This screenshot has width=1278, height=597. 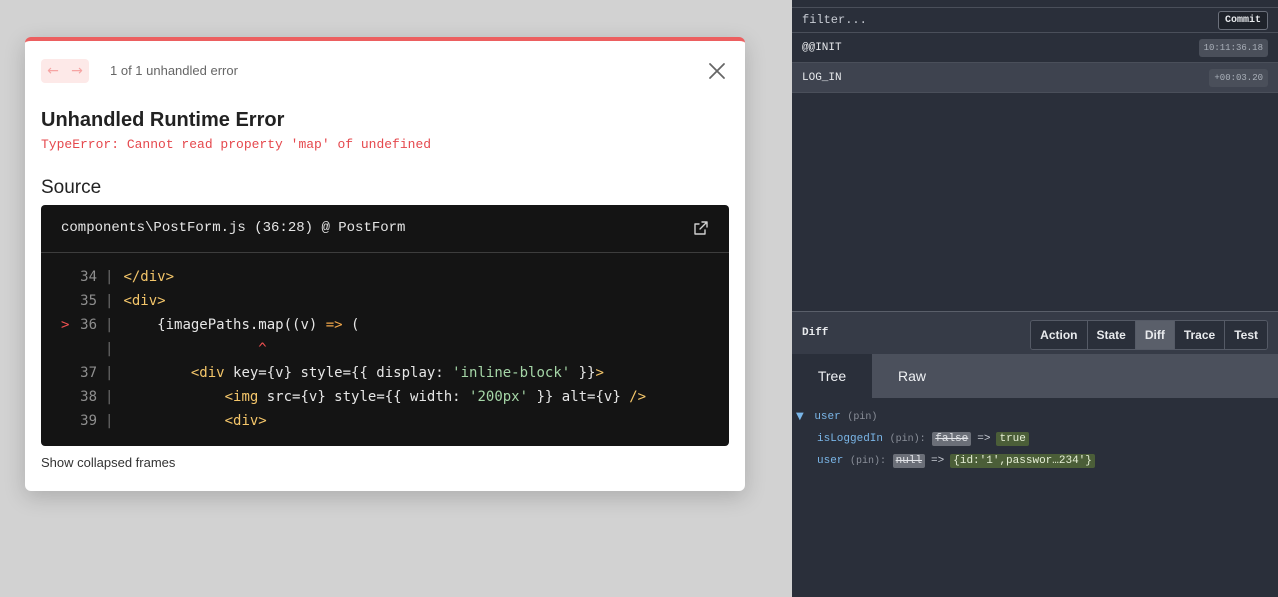 I want to click on external-link-icon, so click(x=701, y=228).